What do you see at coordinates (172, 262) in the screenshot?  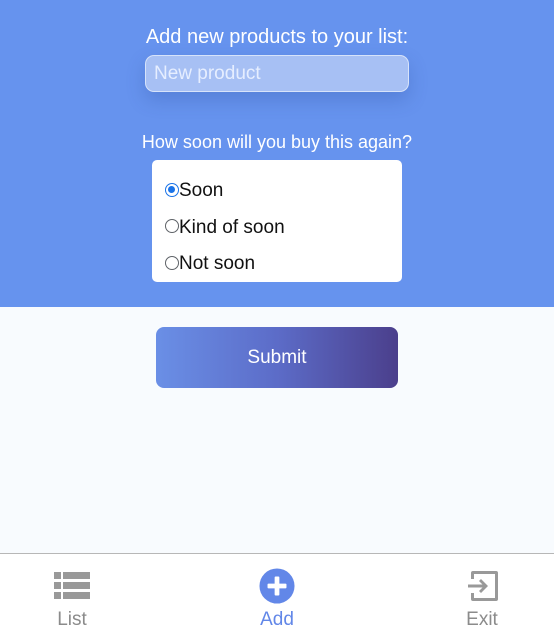 I see `radio-not-soon` at bounding box center [172, 262].